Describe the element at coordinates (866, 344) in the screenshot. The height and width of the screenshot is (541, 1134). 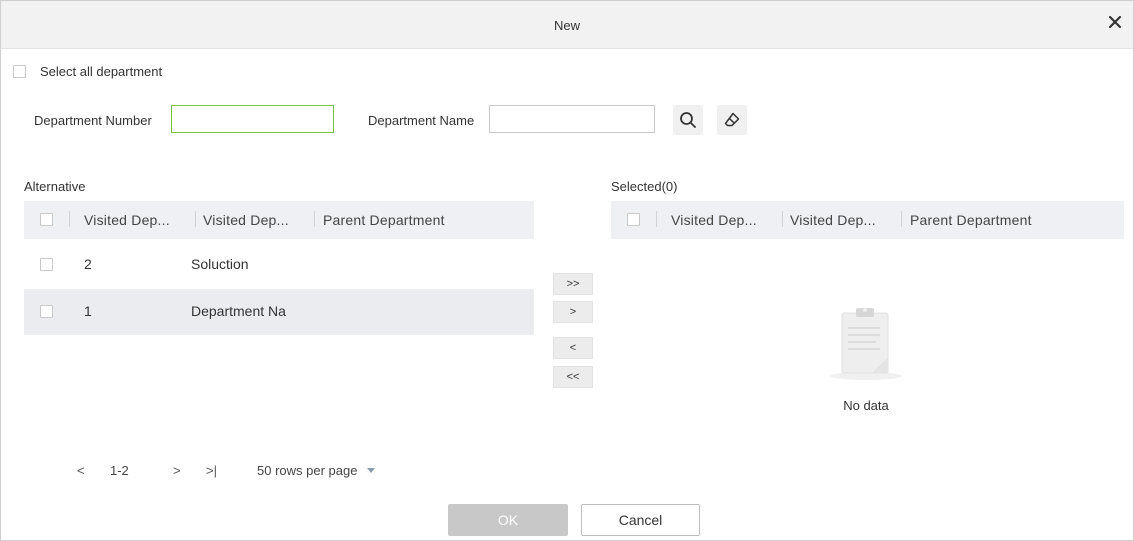
I see `clipboard-icon` at that location.